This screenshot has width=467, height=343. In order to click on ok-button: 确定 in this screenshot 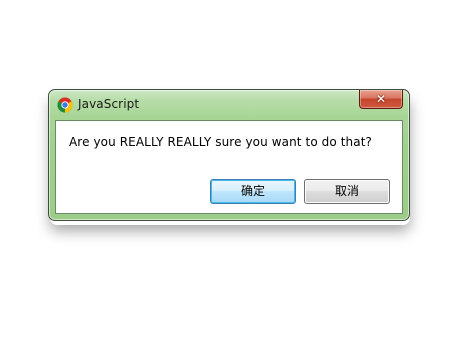, I will do `click(253, 191)`.